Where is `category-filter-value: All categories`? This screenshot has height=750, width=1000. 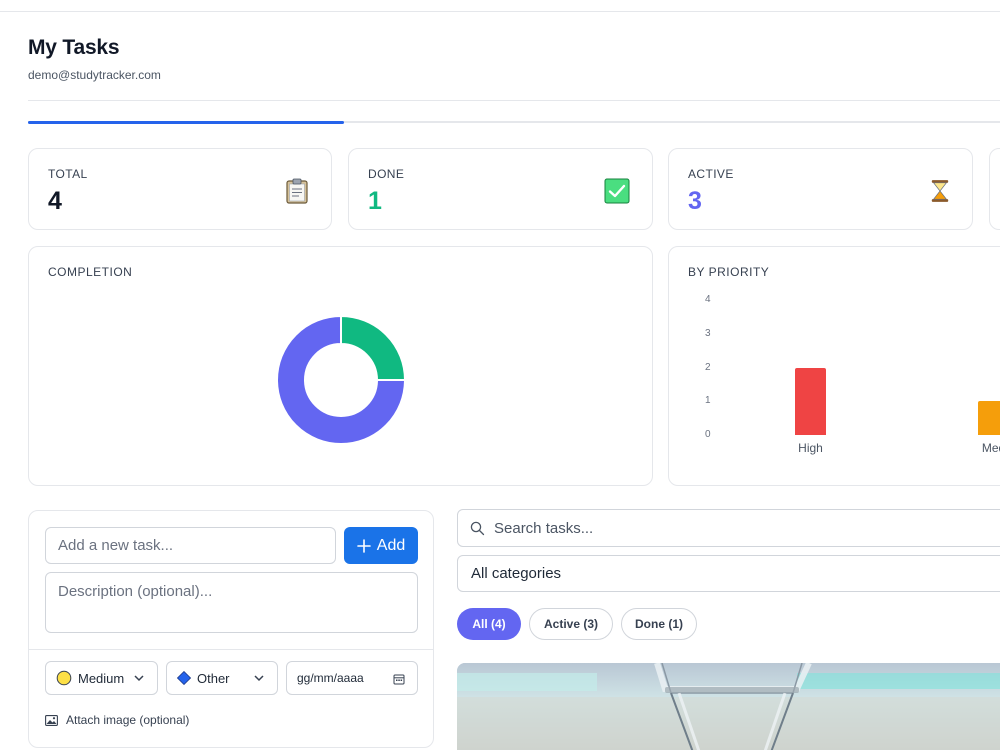 category-filter-value: All categories is located at coordinates (516, 573).